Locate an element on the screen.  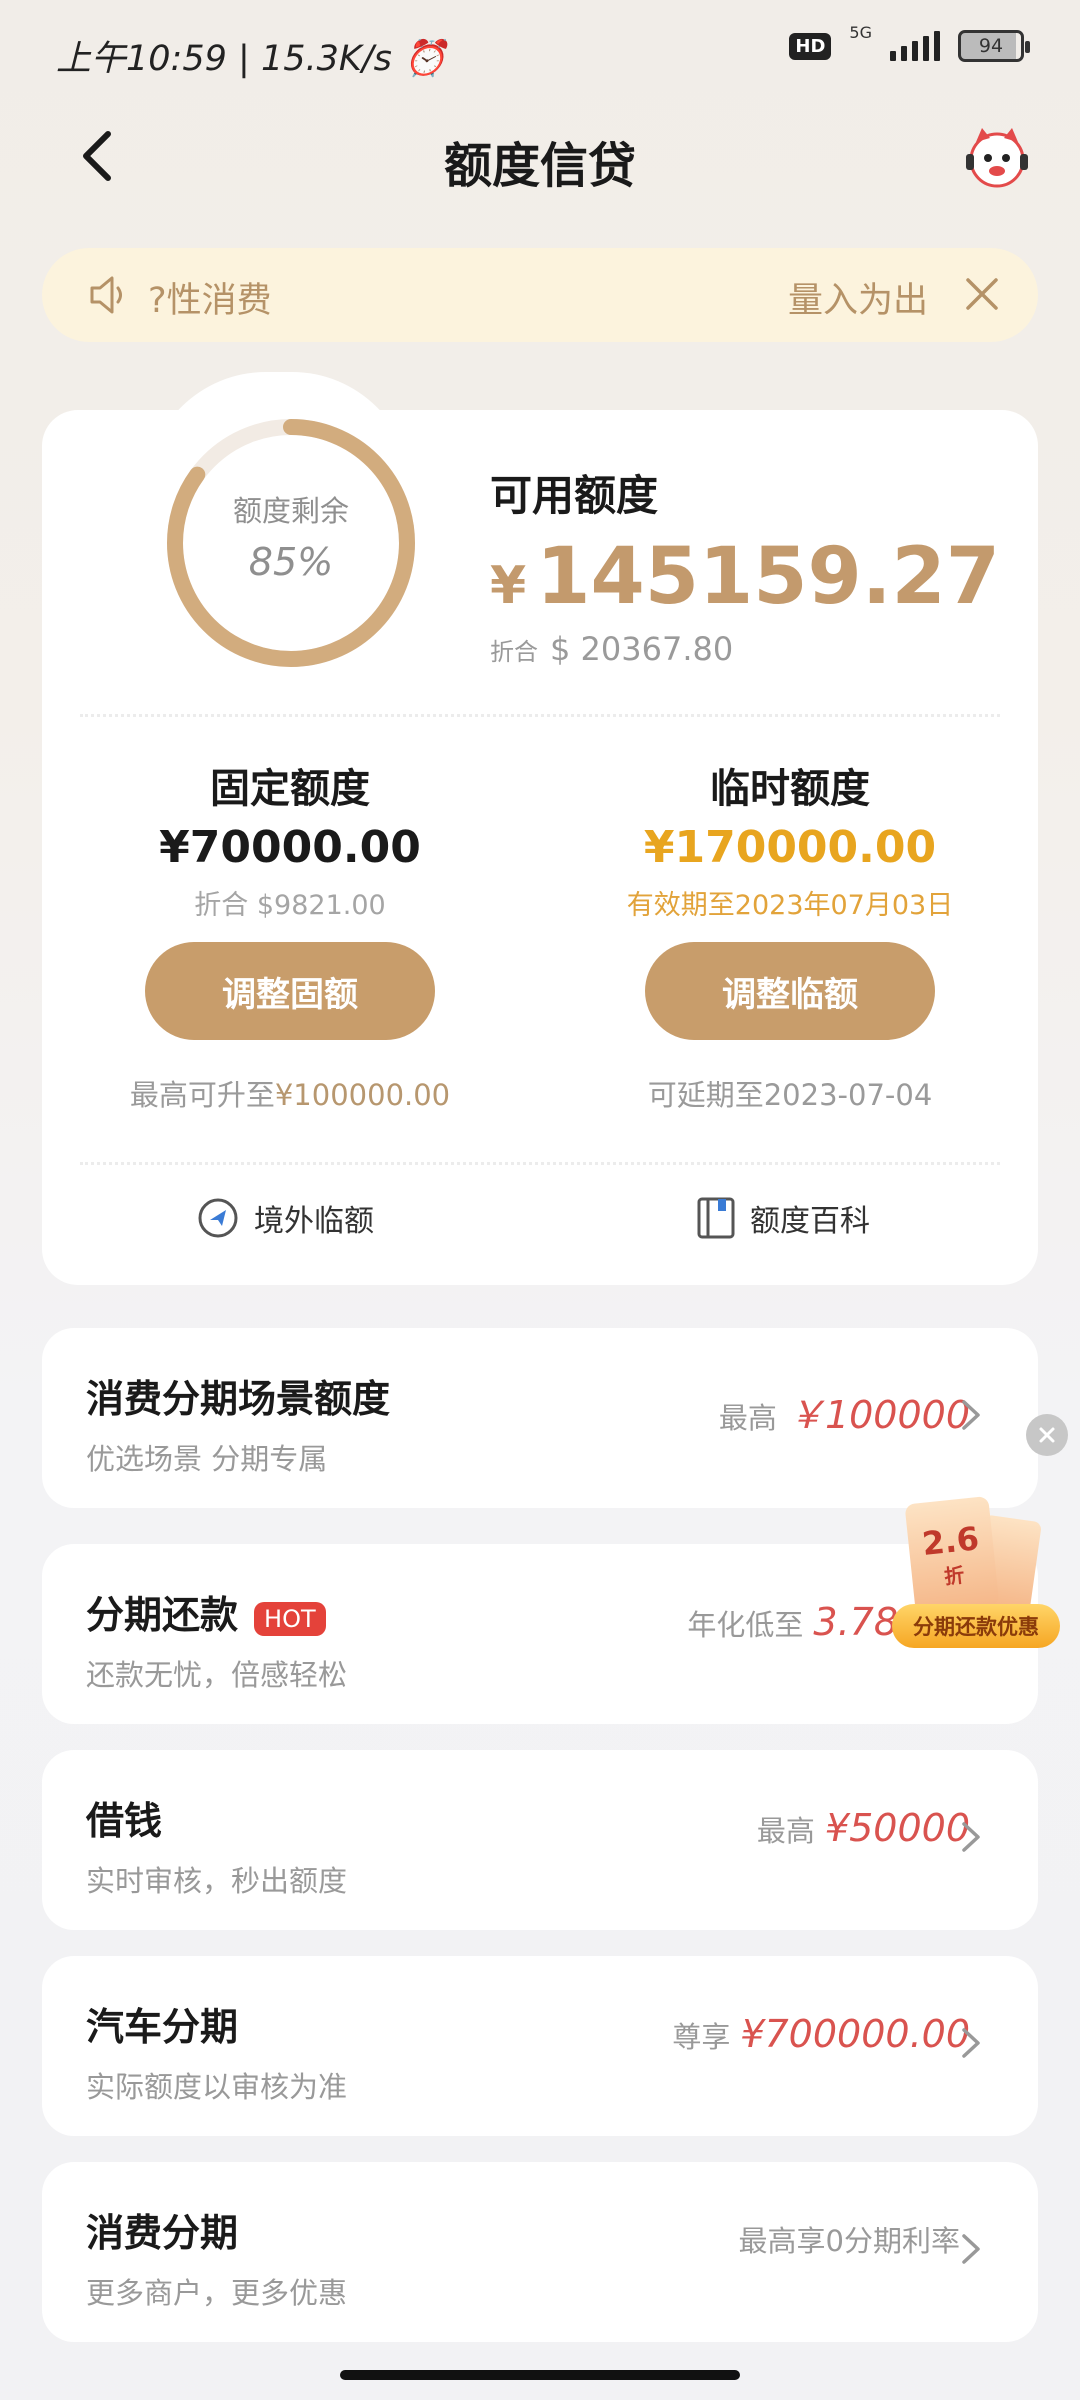
list-item-title: 汽车分期 is located at coordinates (162, 2026).